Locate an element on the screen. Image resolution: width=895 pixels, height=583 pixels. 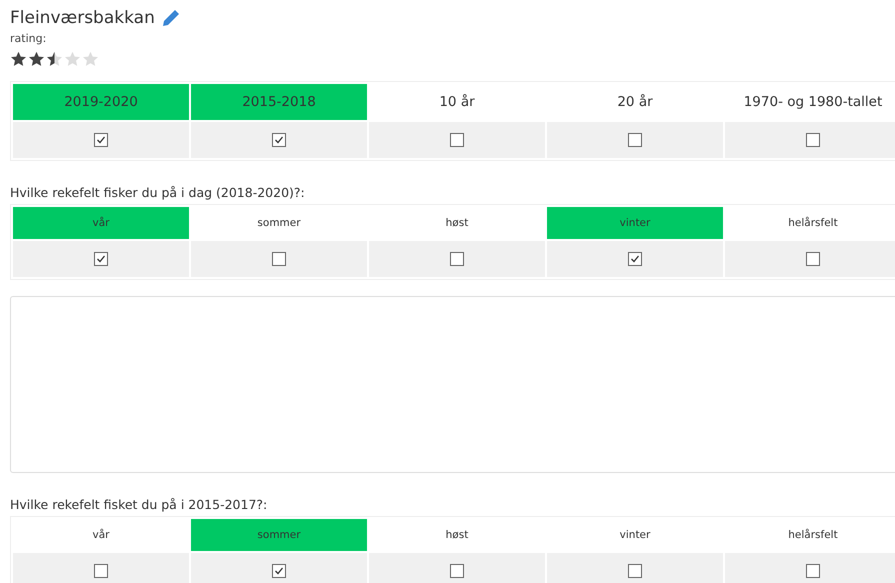
question-text: Hvilke rekefelt fisker du på i dag (2018-2020)?: is located at coordinates (158, 192).